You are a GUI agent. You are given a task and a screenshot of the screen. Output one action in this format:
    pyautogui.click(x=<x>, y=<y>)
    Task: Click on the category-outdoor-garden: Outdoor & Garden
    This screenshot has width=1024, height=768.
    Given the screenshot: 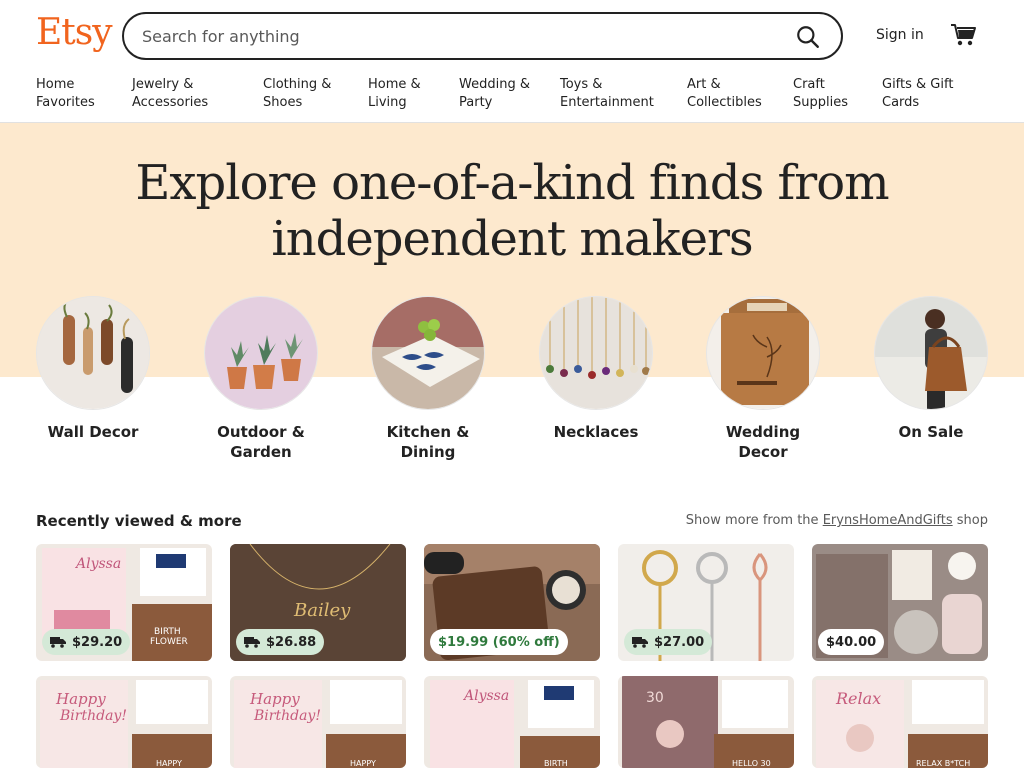 What is the action you would take?
    pyautogui.click(x=261, y=379)
    